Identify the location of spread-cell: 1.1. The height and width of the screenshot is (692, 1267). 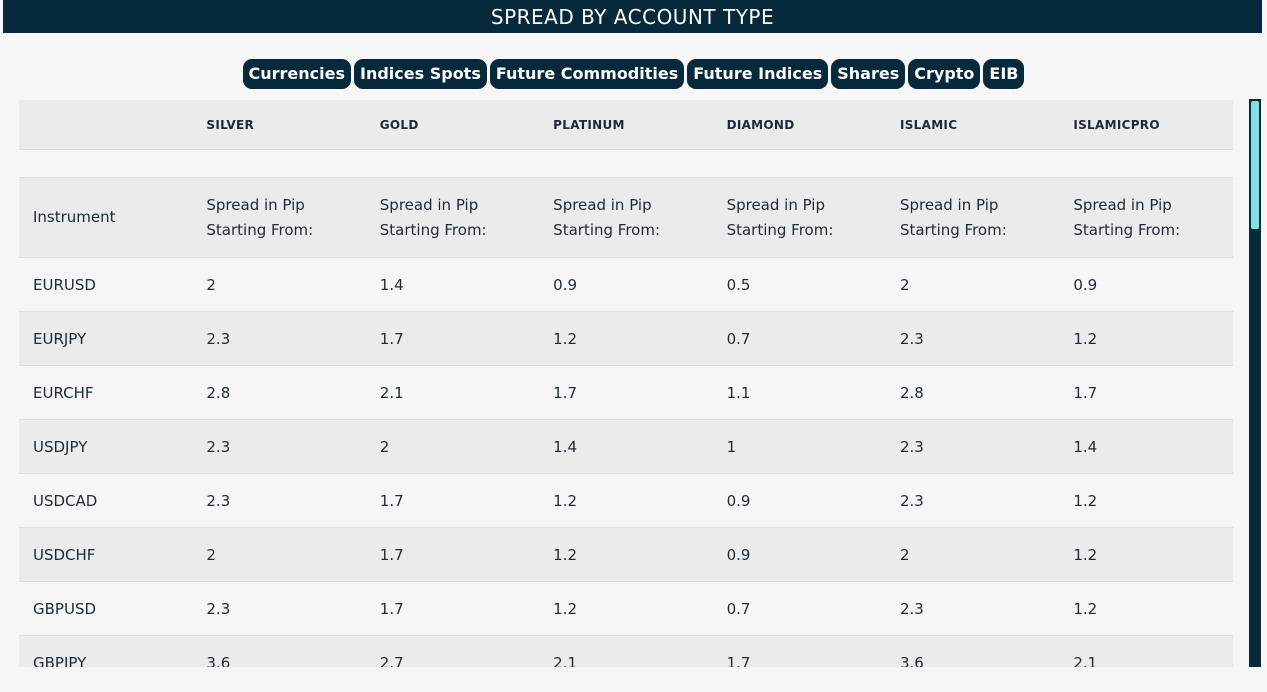
(738, 392).